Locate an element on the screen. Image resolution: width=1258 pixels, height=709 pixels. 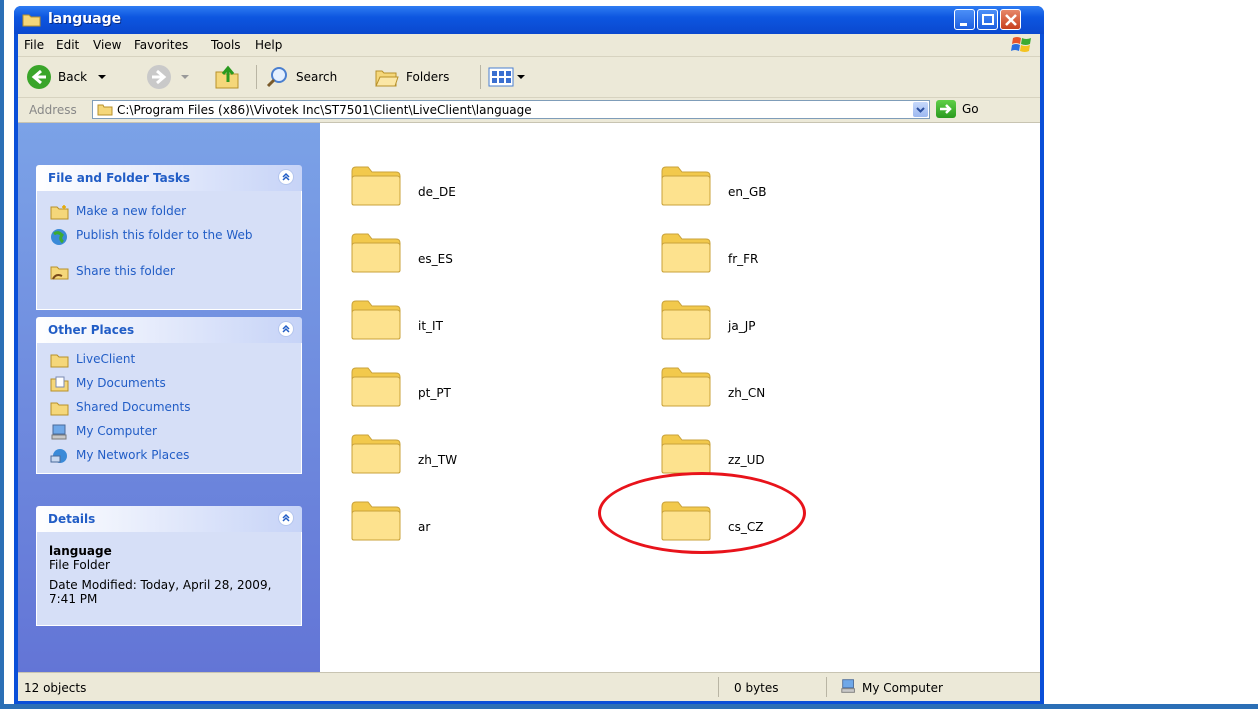
go-button: Go is located at coordinates (957, 109).